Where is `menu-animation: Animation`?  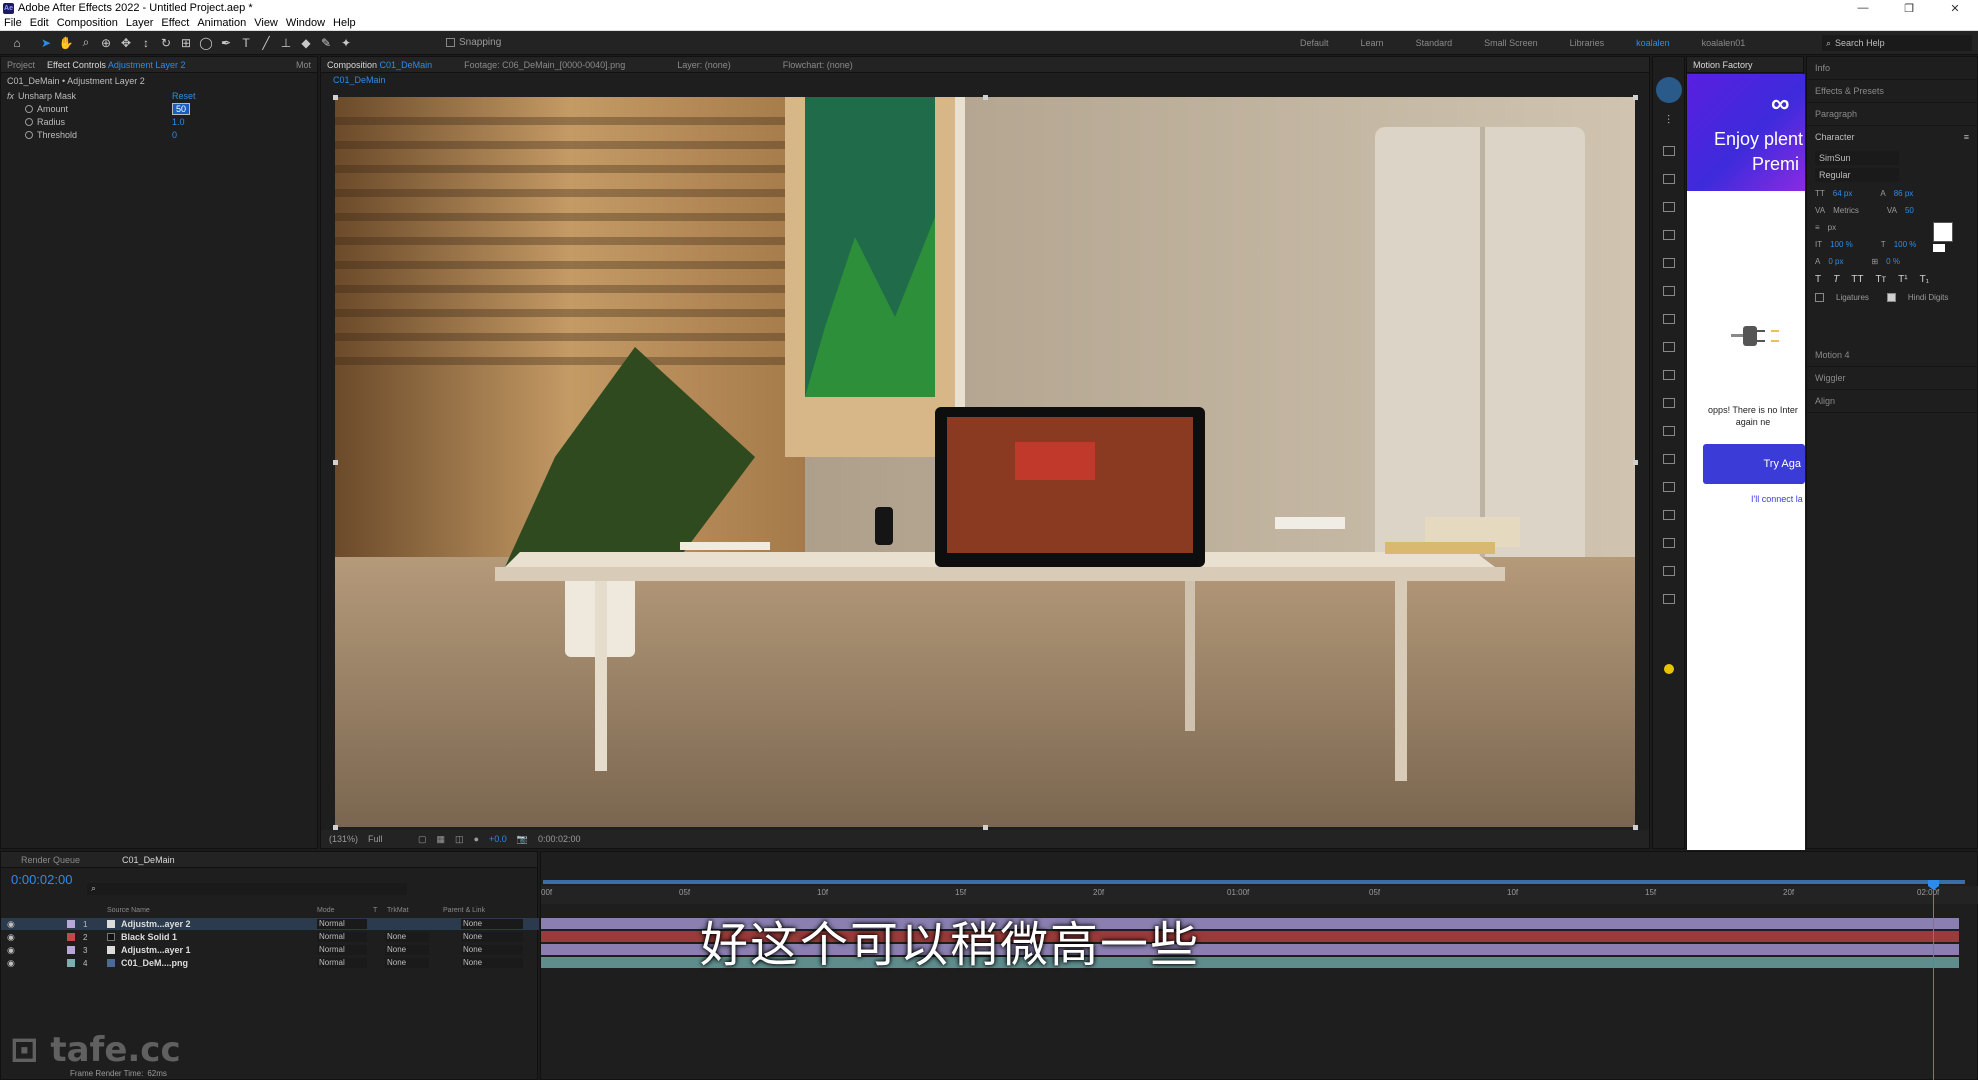 menu-animation: Animation is located at coordinates (221, 23).